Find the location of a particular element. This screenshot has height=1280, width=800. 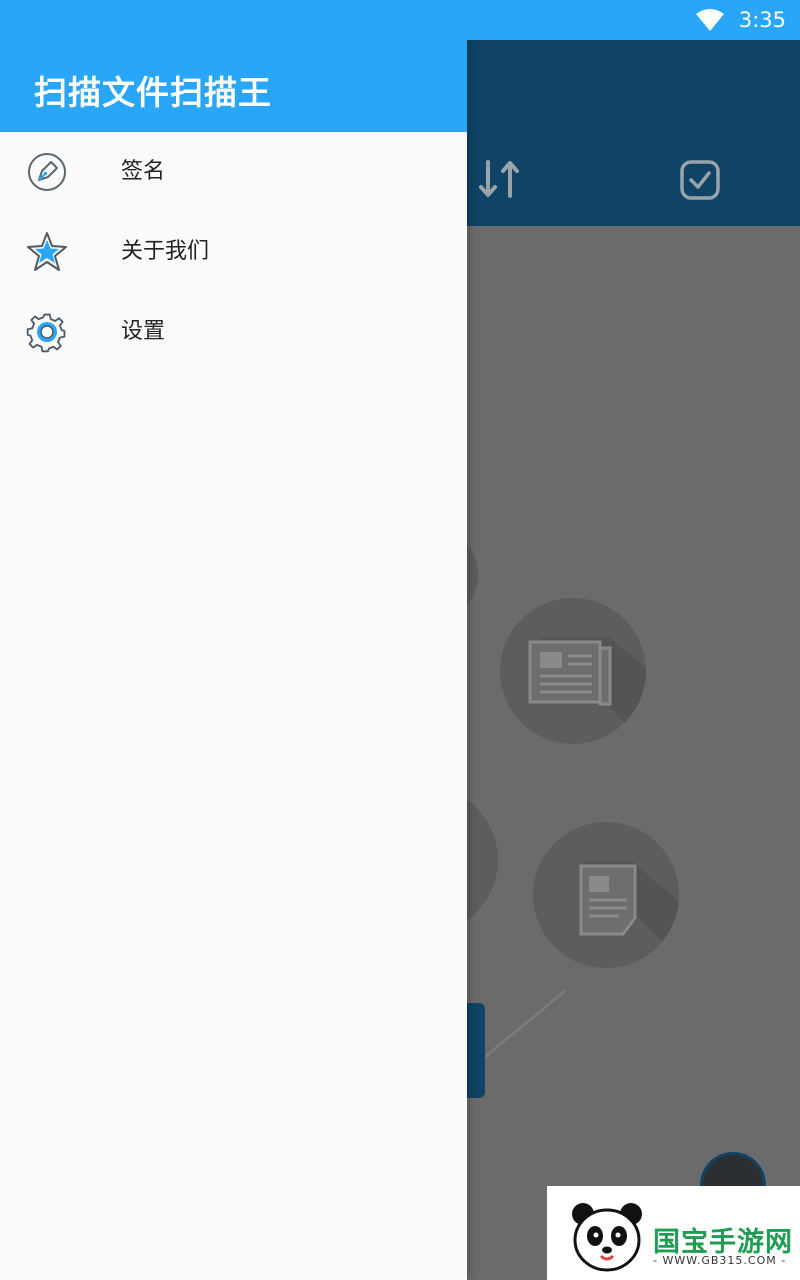

drawer-header: 扫描文件扫描王 is located at coordinates (233, 86).